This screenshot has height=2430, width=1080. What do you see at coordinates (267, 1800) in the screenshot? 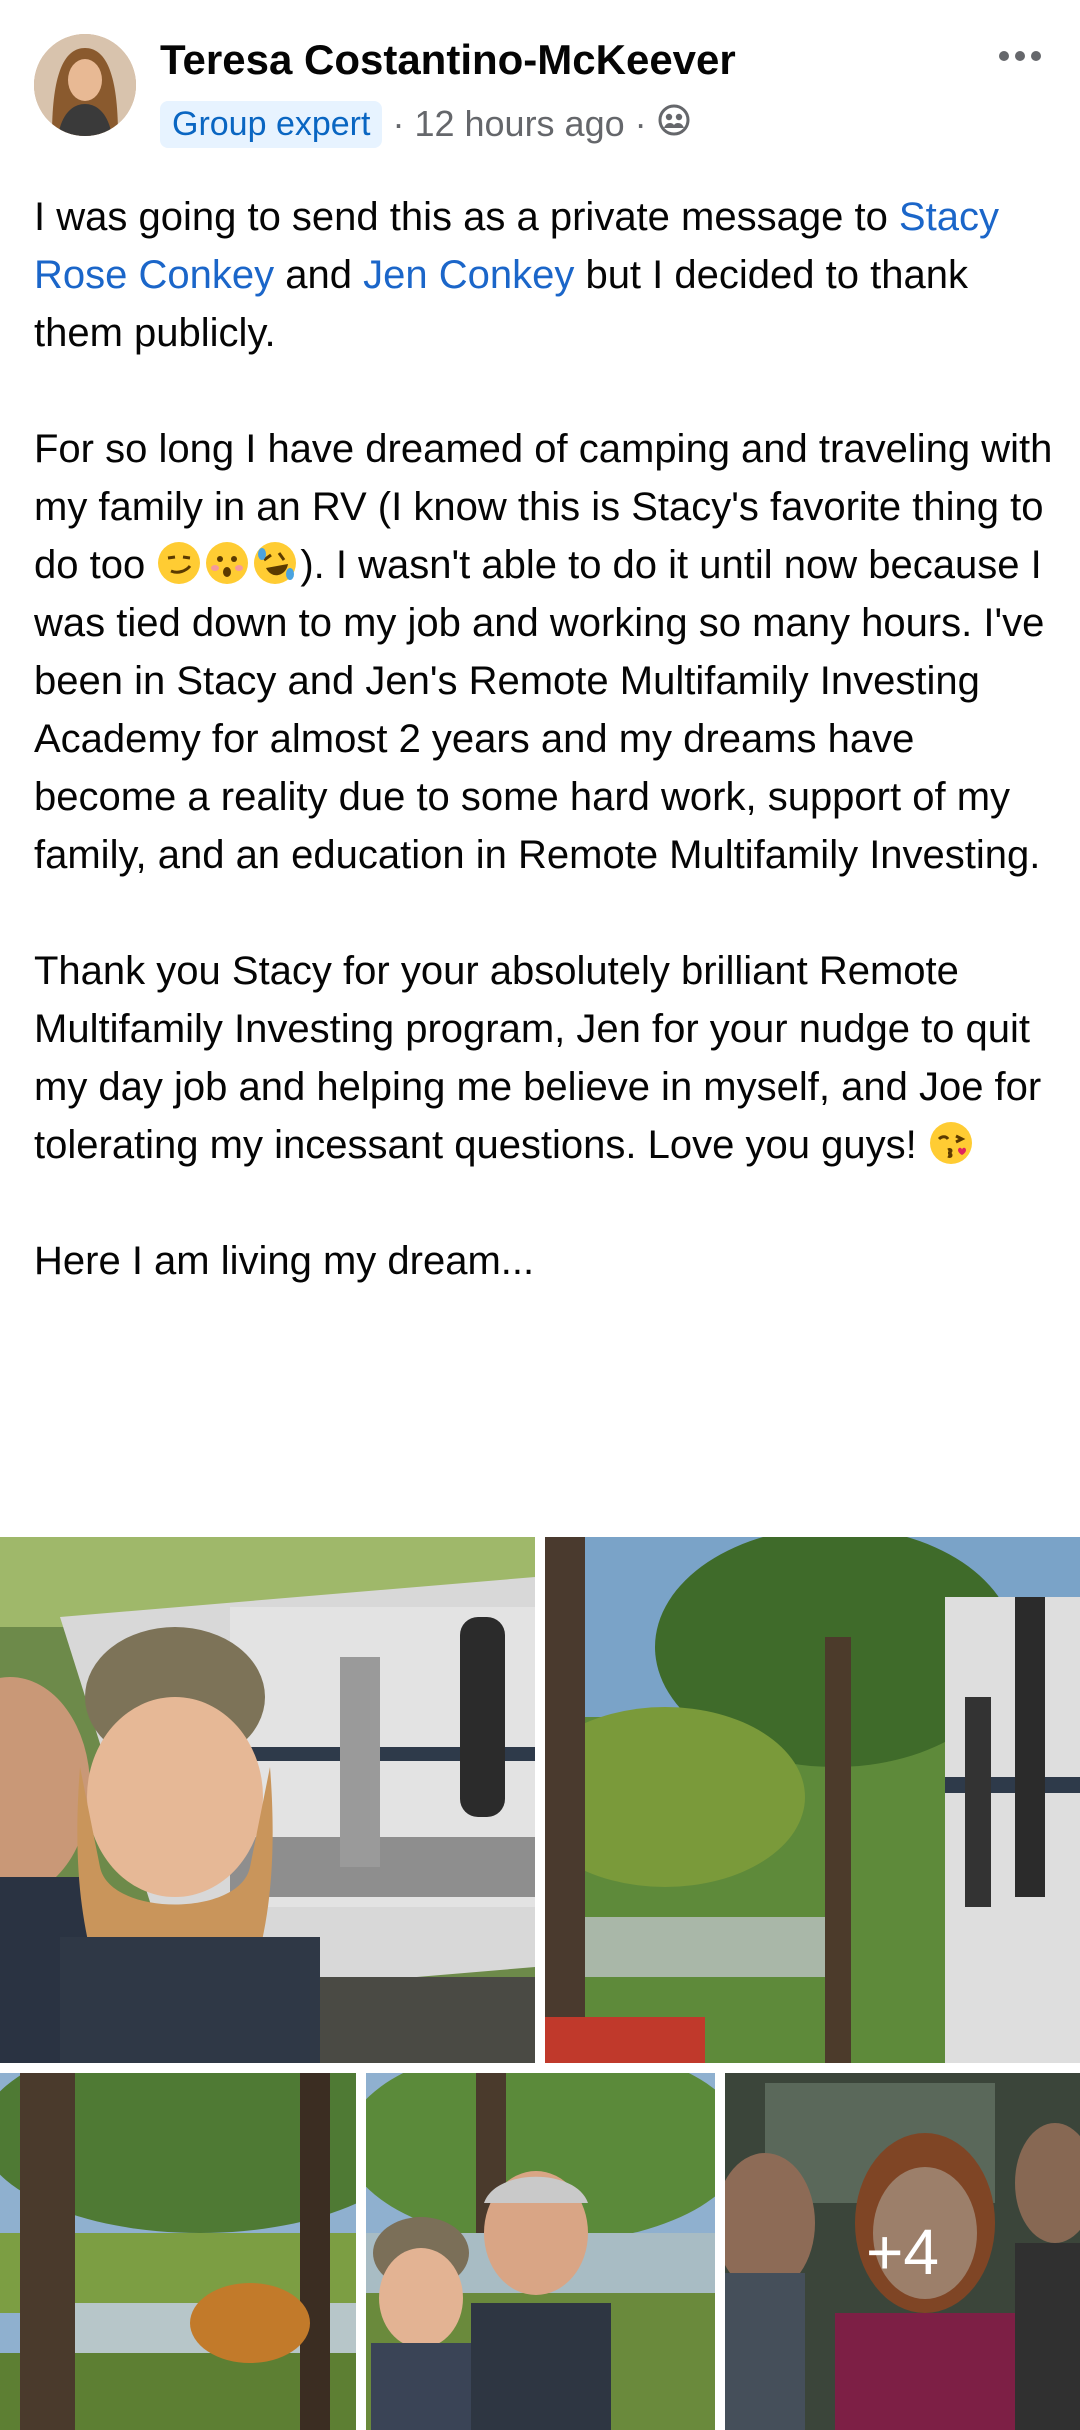
I see `photo-selfie-with-rv` at bounding box center [267, 1800].